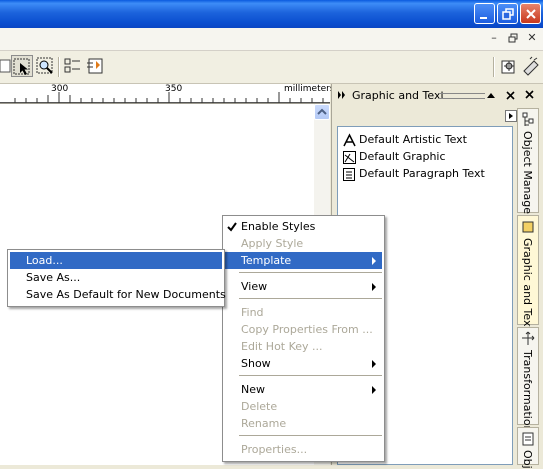 The image size is (543, 469). What do you see at coordinates (264, 423) in the screenshot?
I see `menu-label: Rename` at bounding box center [264, 423].